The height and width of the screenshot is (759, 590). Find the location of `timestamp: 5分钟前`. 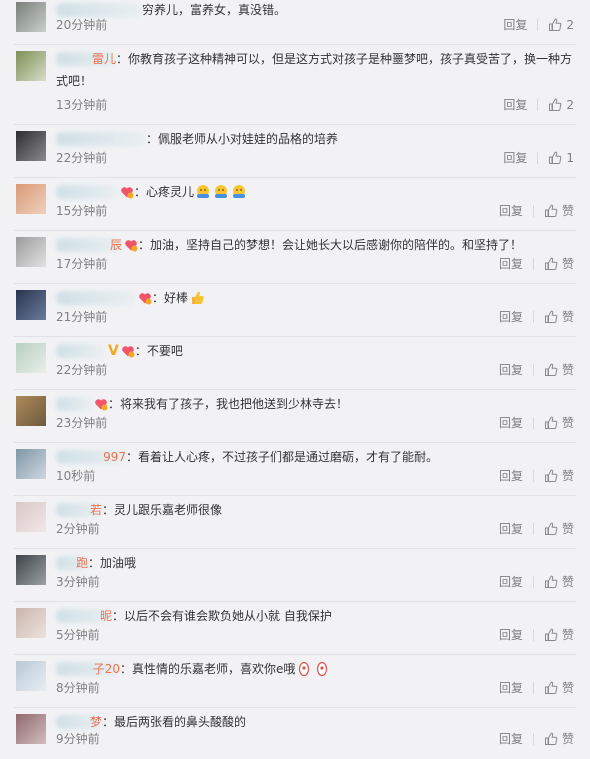

timestamp: 5分钟前 is located at coordinates (78, 635).